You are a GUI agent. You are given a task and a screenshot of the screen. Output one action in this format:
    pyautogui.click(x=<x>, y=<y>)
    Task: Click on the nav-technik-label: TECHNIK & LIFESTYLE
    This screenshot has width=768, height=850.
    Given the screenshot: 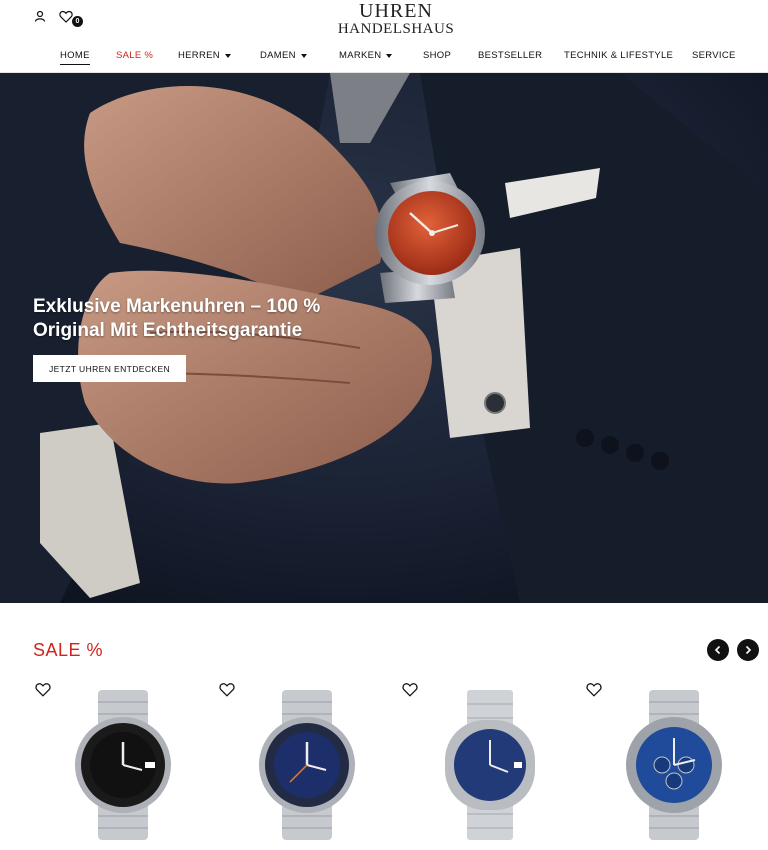 What is the action you would take?
    pyautogui.click(x=619, y=55)
    